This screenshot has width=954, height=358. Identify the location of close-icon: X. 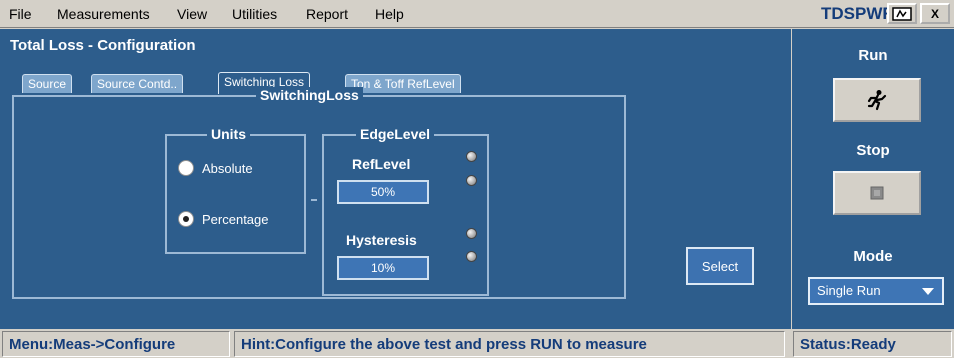
(934, 13).